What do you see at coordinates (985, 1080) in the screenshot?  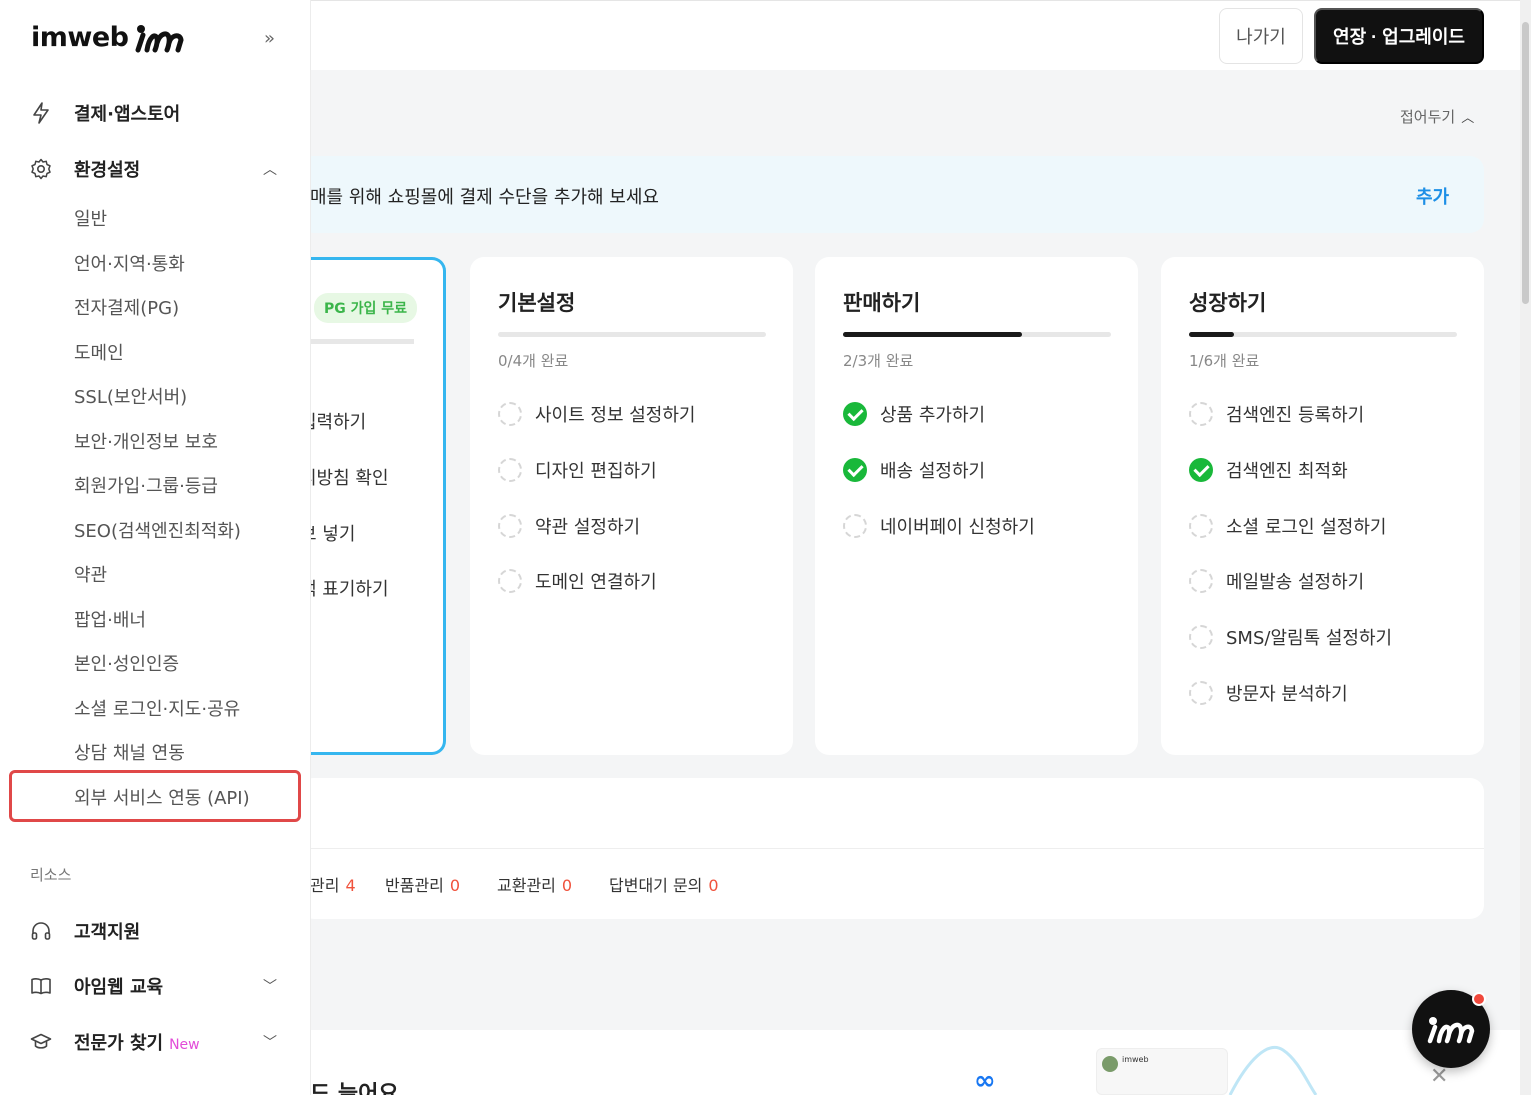 I see `meta-logo-icon: ∞` at bounding box center [985, 1080].